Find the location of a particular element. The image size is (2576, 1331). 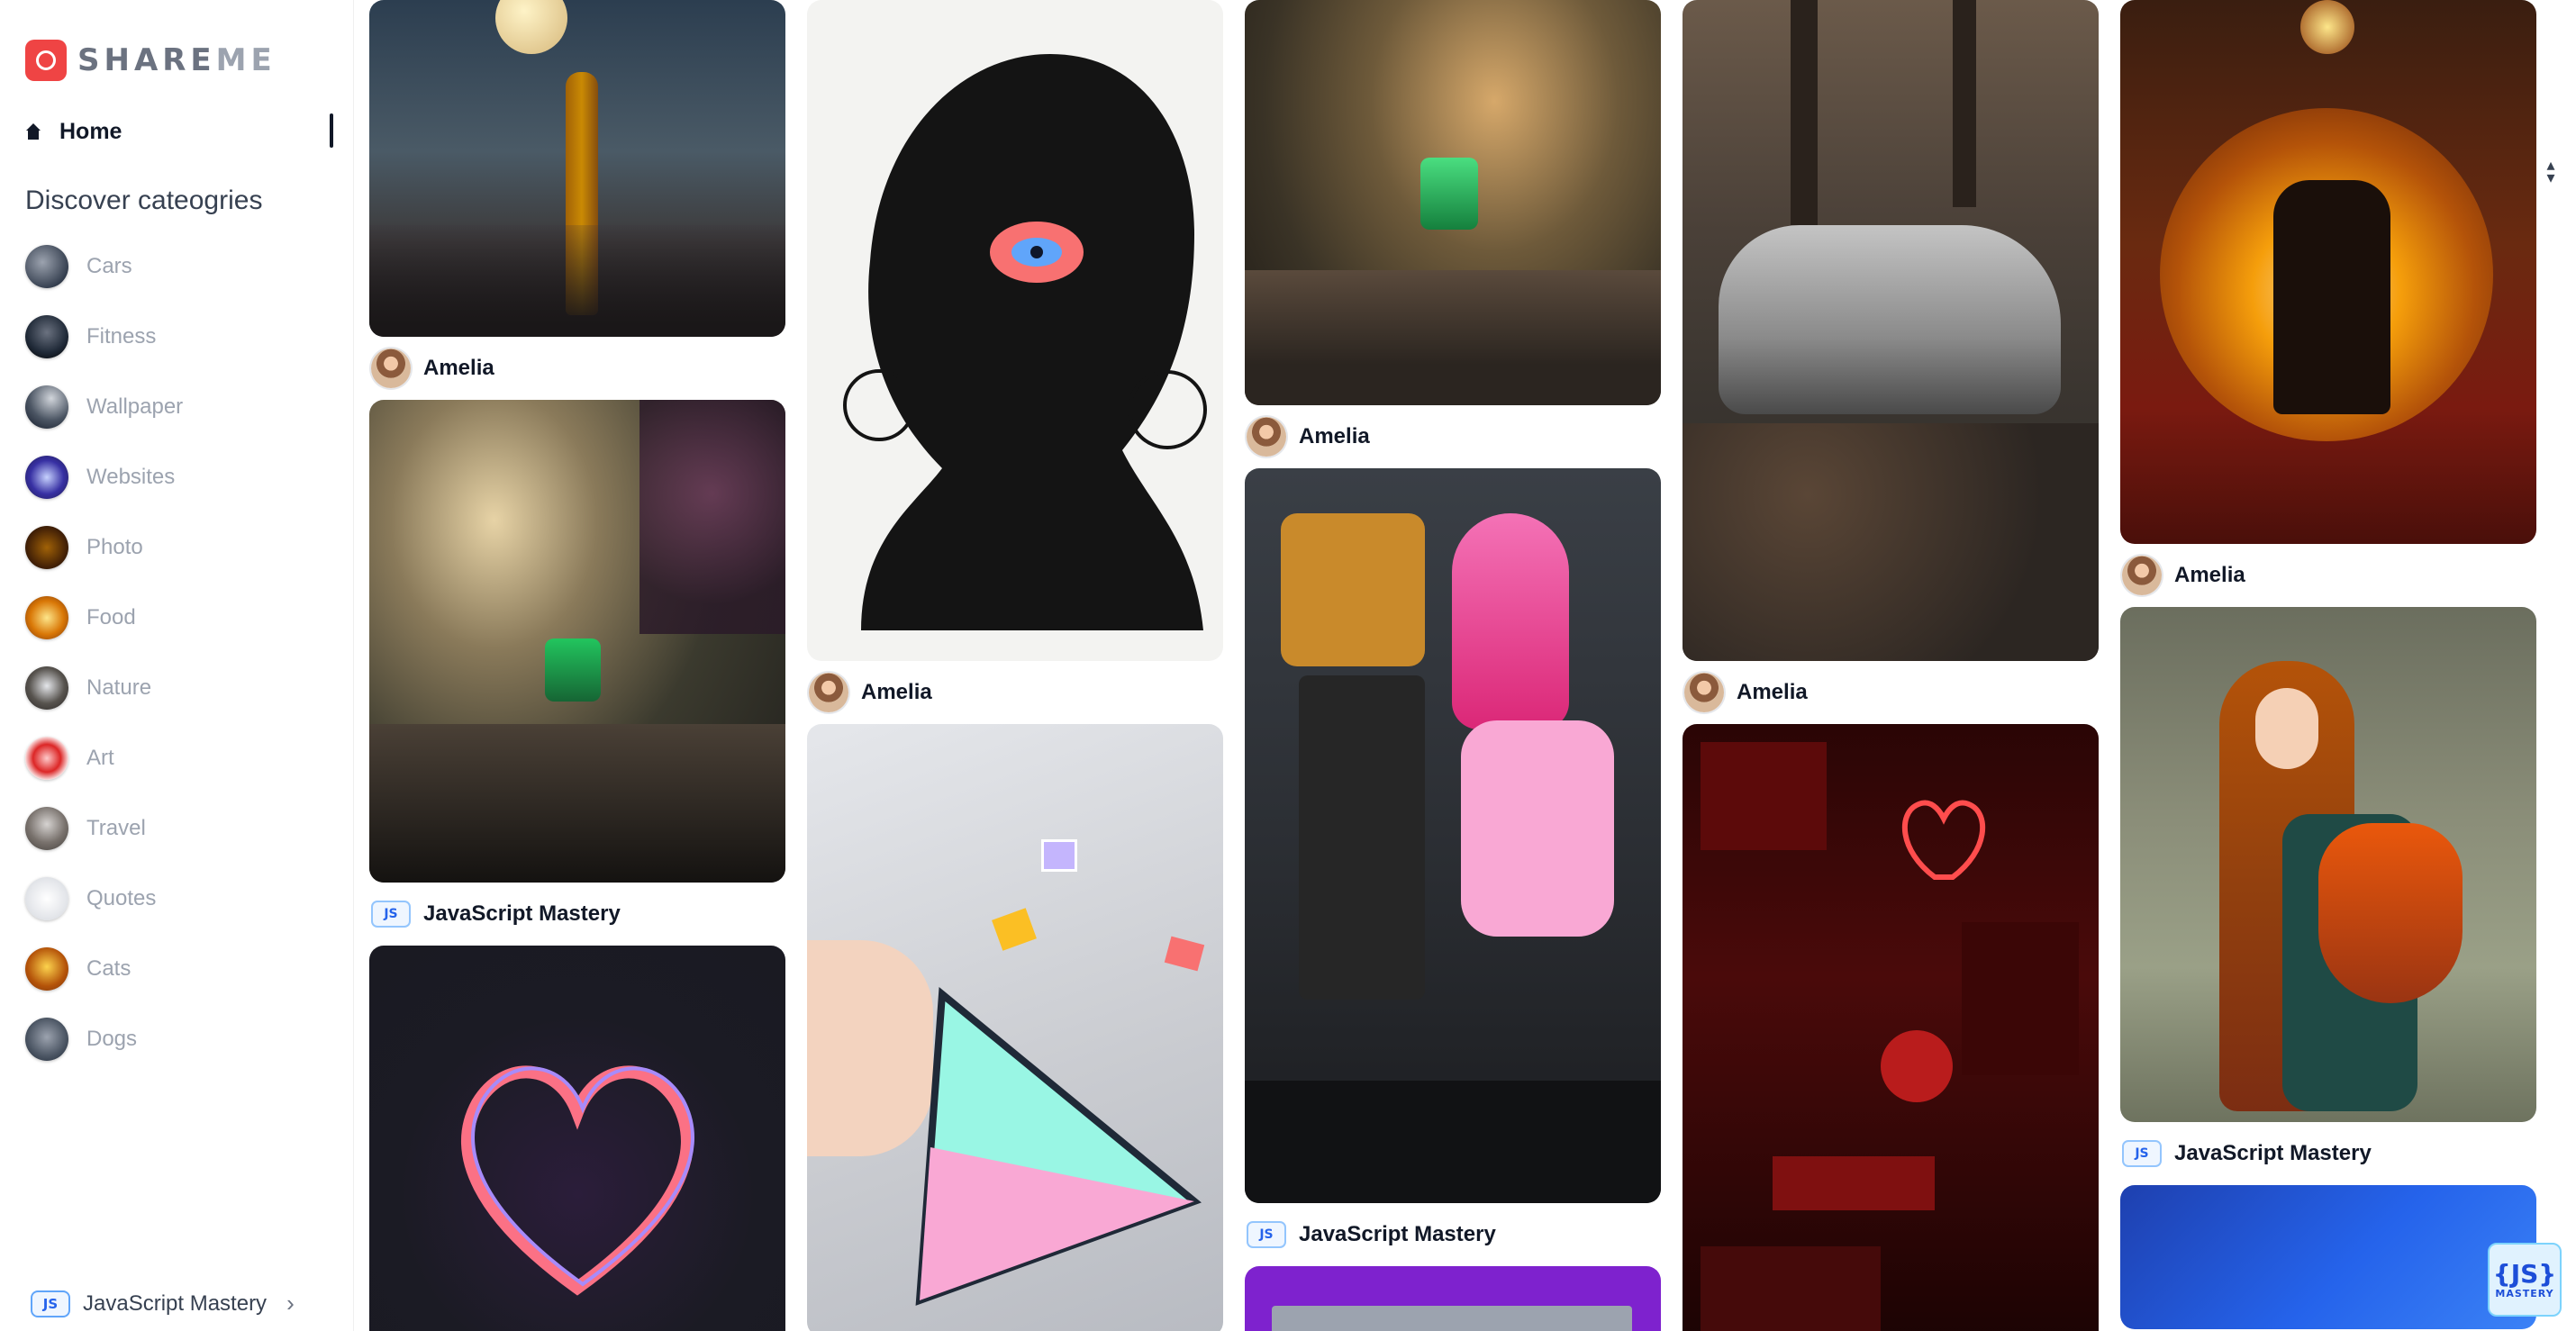

category-item-travel: Travel is located at coordinates (104, 828).